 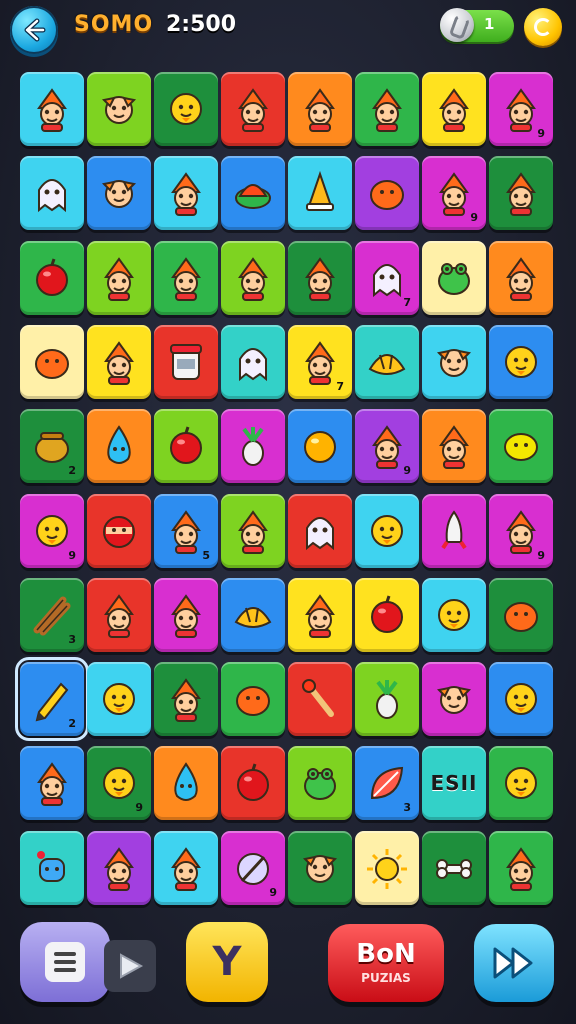 What do you see at coordinates (387, 446) in the screenshot?
I see `tile-r5-c6: 9` at bounding box center [387, 446].